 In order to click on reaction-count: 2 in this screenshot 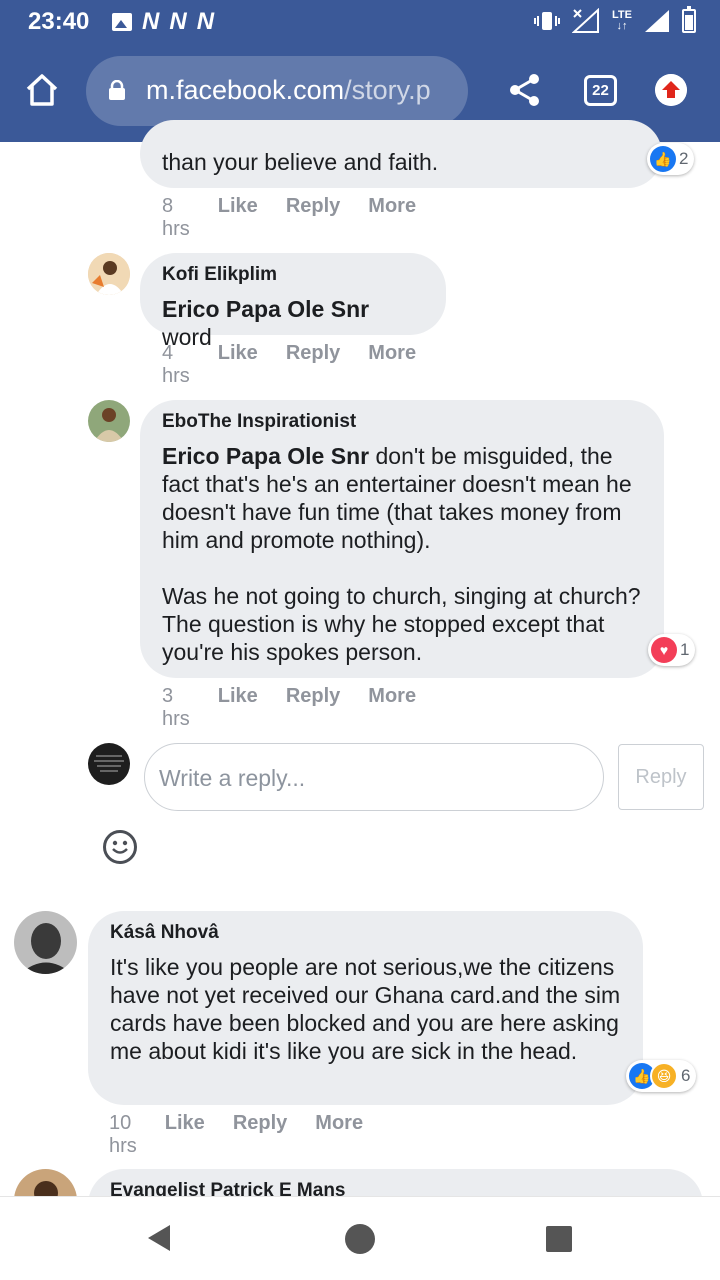, I will do `click(684, 158)`.